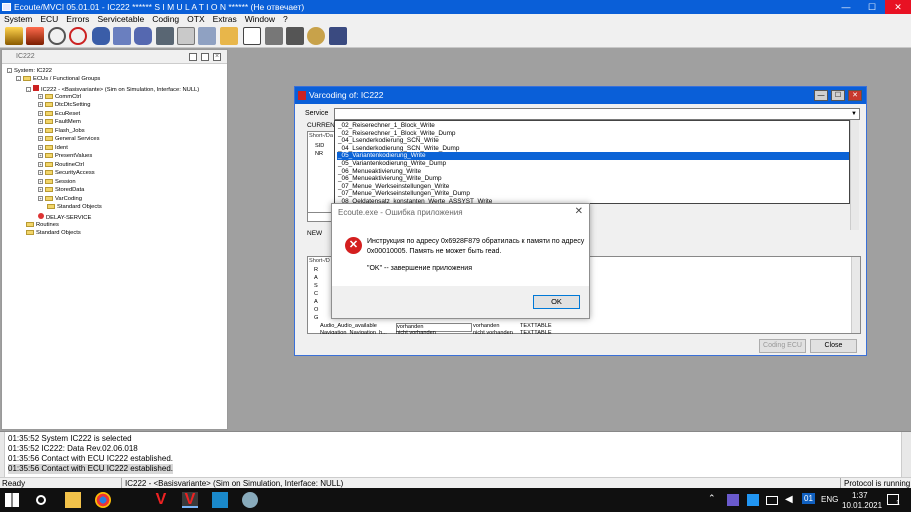  What do you see at coordinates (165, 19) in the screenshot?
I see `menu-coding: Coding` at bounding box center [165, 19].